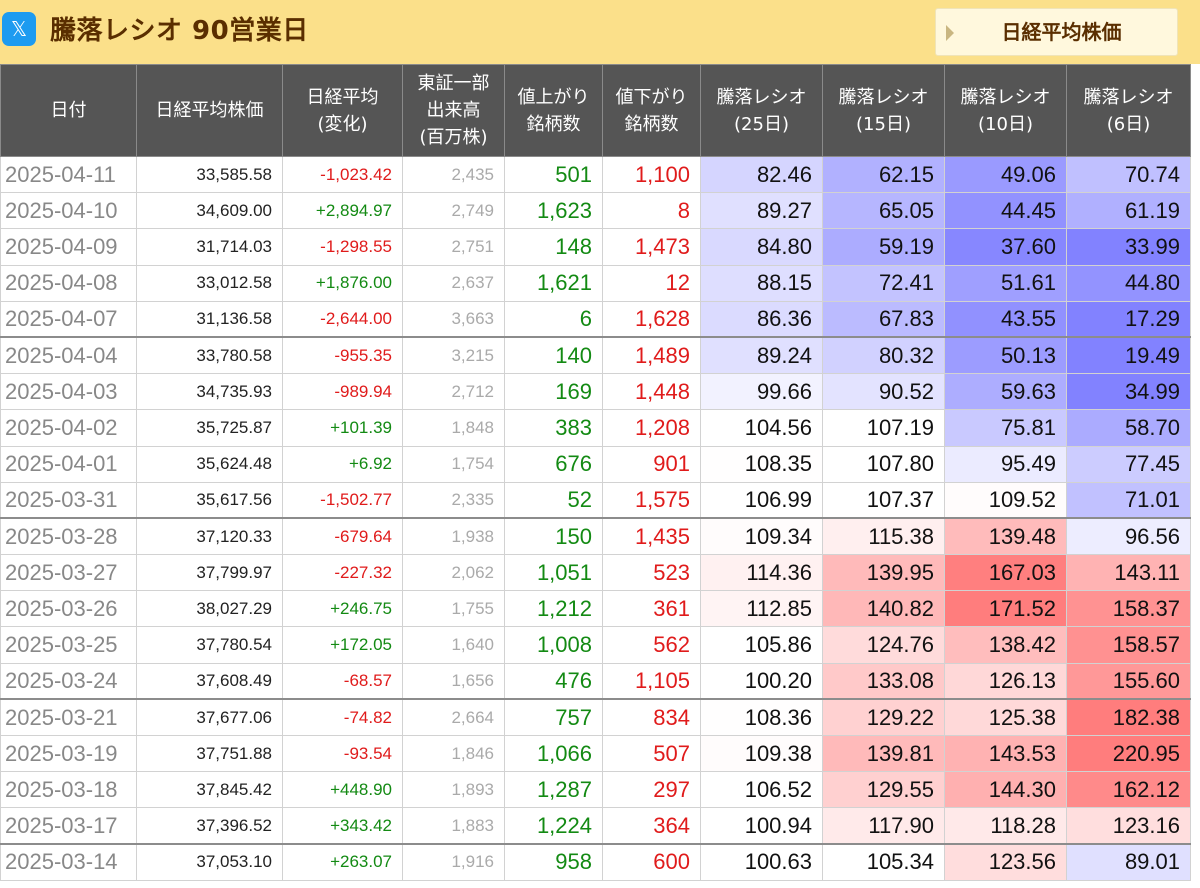  Describe the element at coordinates (1128, 790) in the screenshot. I see `ratio-6d-cell: 162.12` at that location.